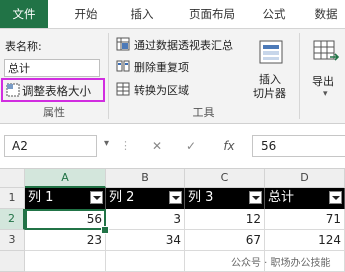 Image resolution: width=345 pixels, height=272 pixels. Describe the element at coordinates (325, 94) in the screenshot. I see `chevron-down-icon: ▾` at that location.